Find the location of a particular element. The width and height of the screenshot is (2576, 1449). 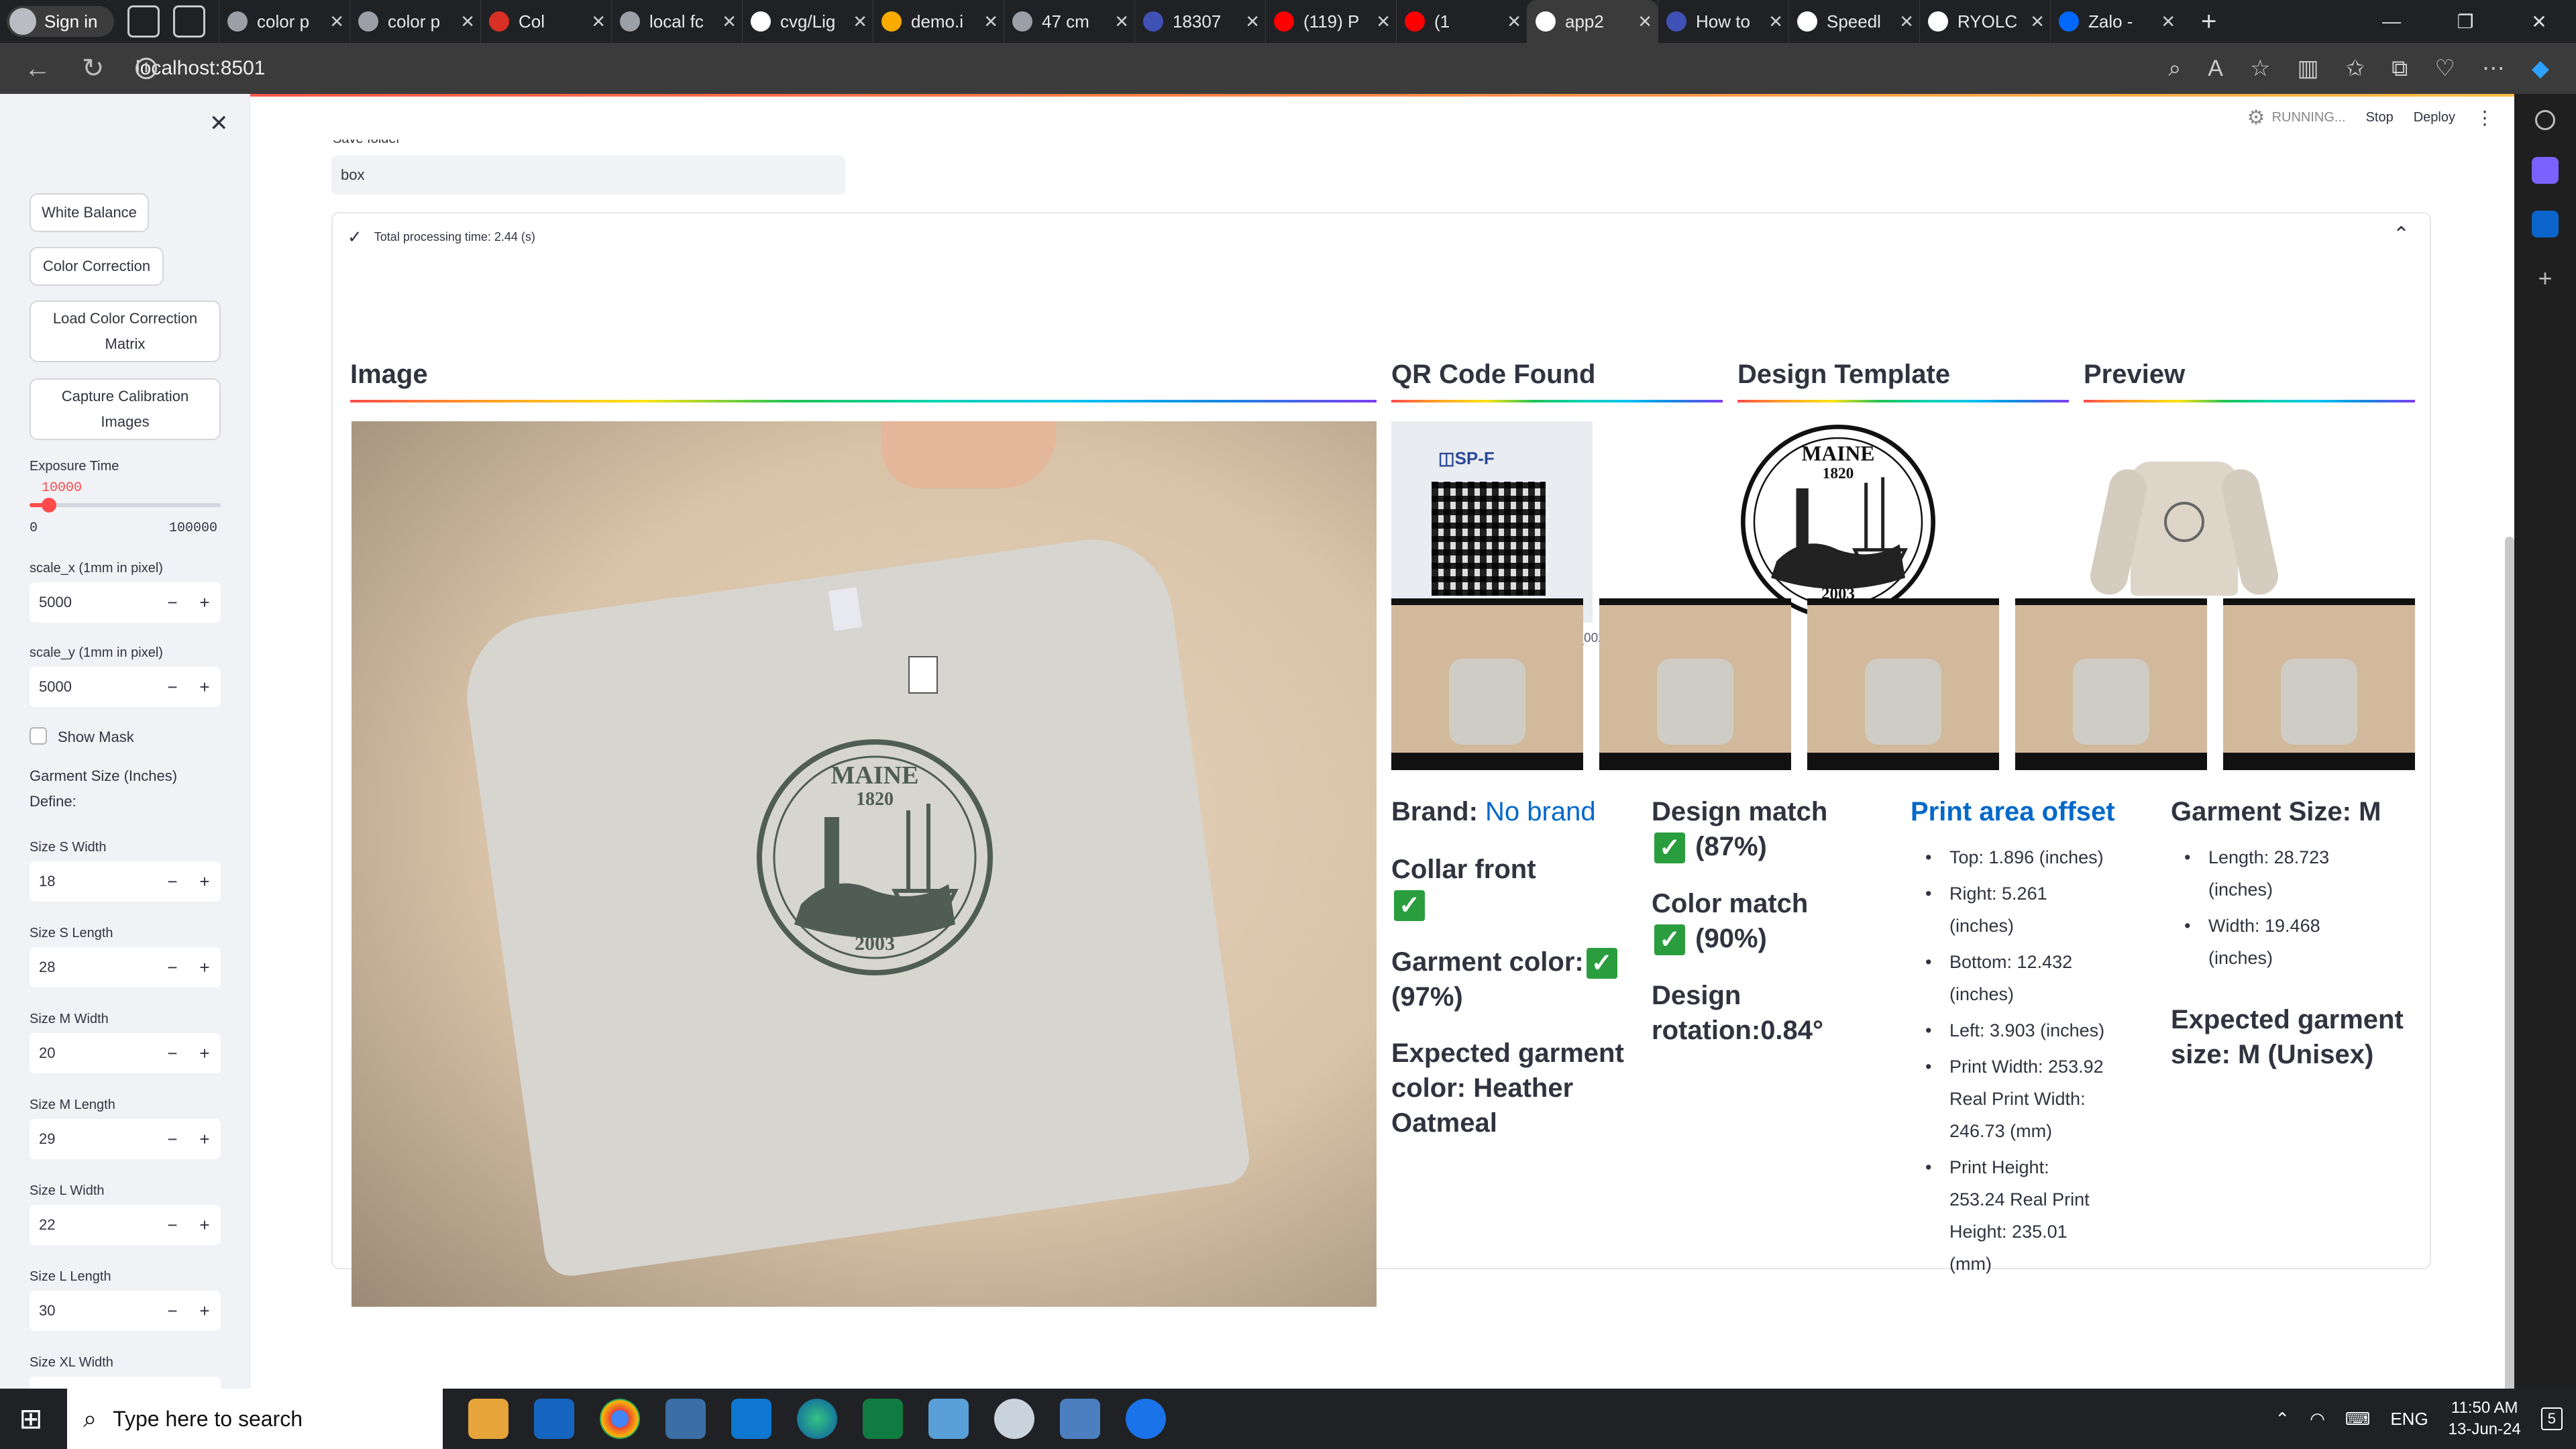

scale-x-value: 5000 is located at coordinates (93, 602).